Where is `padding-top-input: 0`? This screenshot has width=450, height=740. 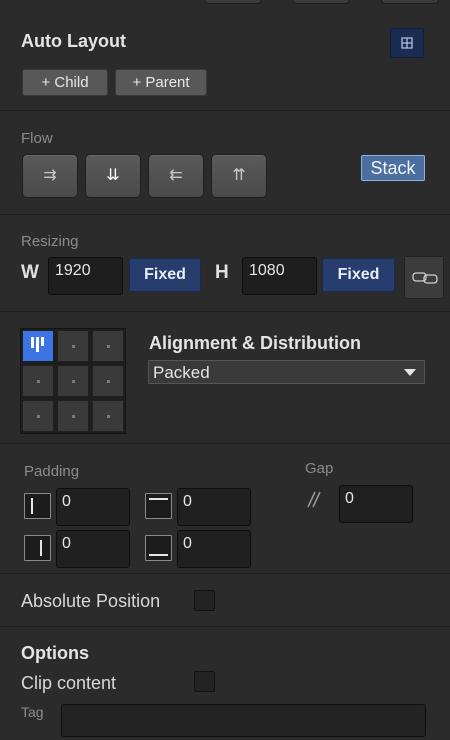
padding-top-input: 0 is located at coordinates (214, 507).